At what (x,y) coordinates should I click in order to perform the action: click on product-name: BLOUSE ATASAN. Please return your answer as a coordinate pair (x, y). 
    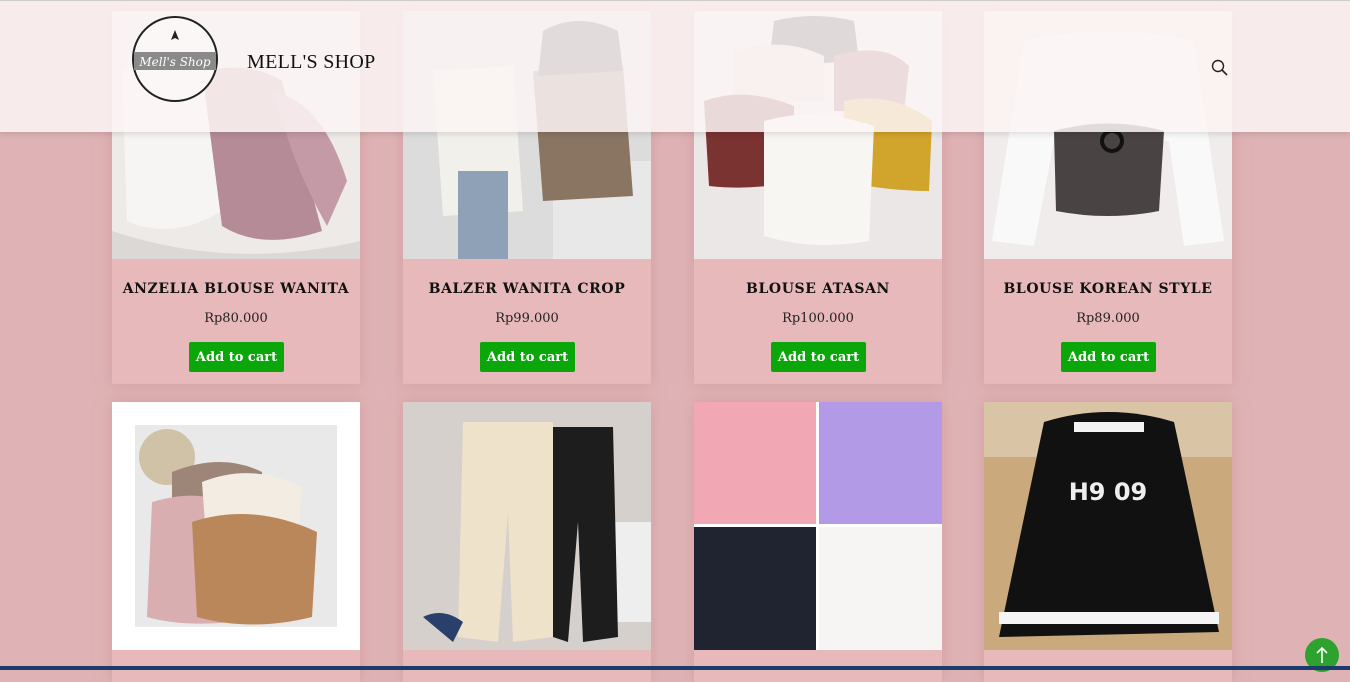
    Looking at the image, I should click on (818, 289).